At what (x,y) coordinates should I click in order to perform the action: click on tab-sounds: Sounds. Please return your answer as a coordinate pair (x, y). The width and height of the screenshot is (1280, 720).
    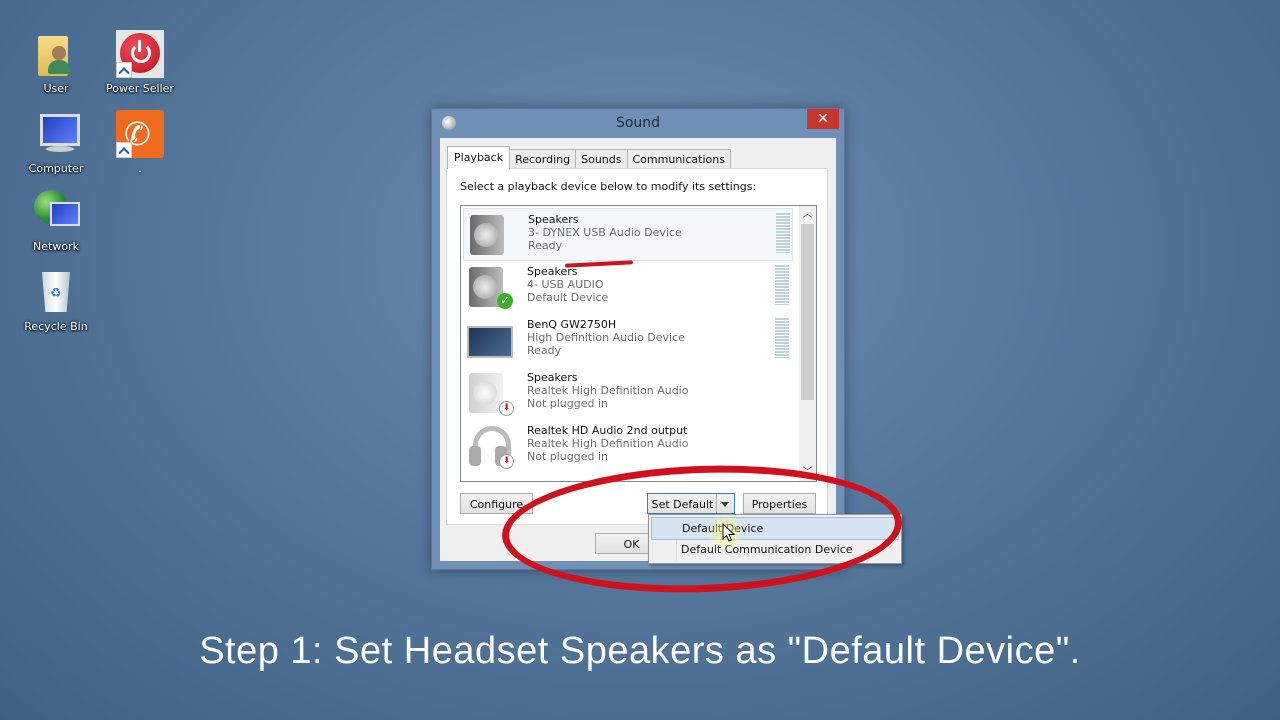
    Looking at the image, I should click on (601, 159).